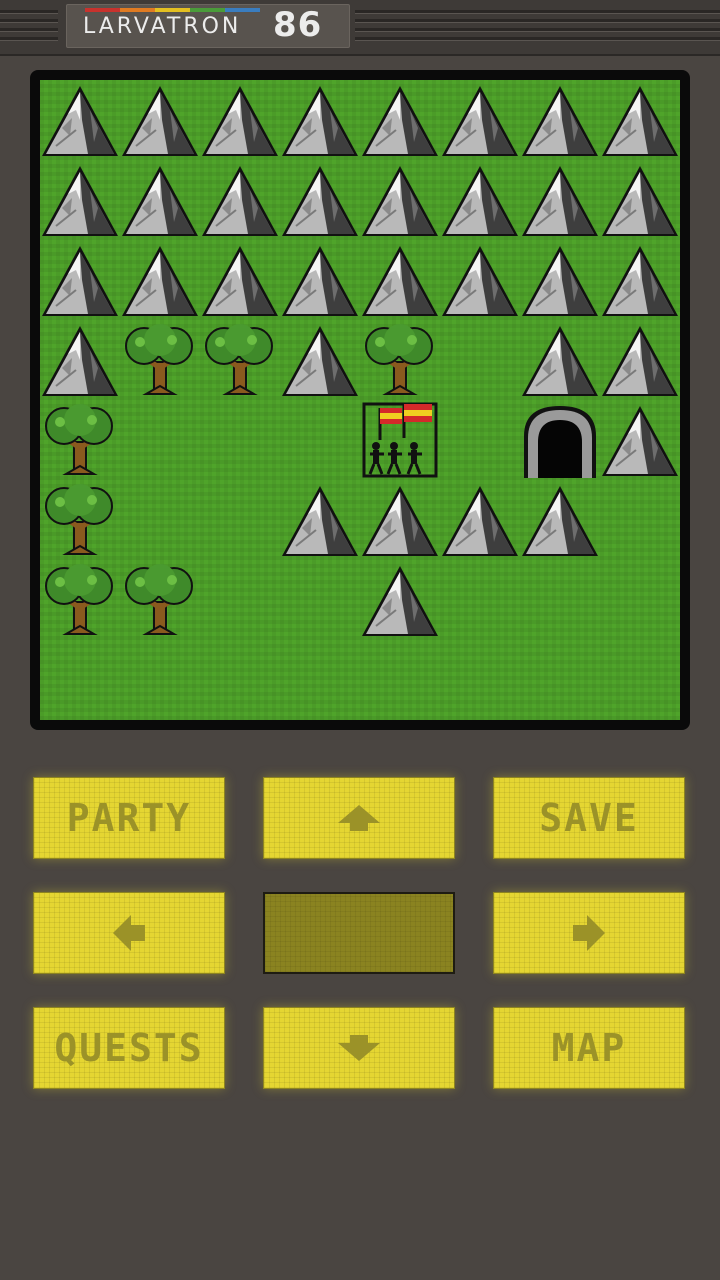  Describe the element at coordinates (172, 10) in the screenshot. I see `rainbow-stripe` at that location.